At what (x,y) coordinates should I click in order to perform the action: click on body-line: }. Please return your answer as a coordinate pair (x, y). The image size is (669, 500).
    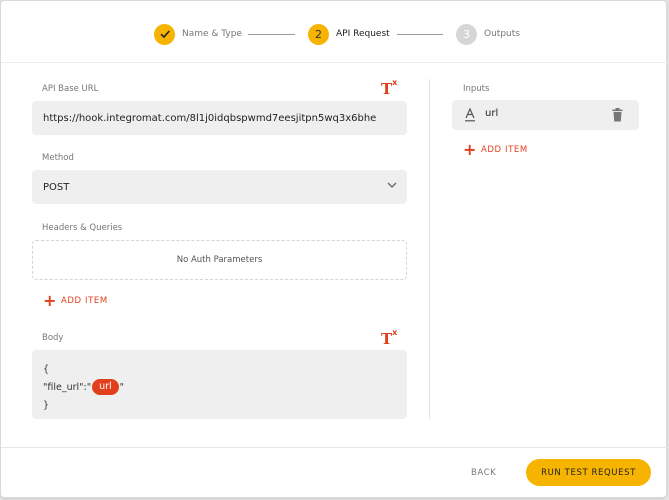
    Looking at the image, I should click on (219, 405).